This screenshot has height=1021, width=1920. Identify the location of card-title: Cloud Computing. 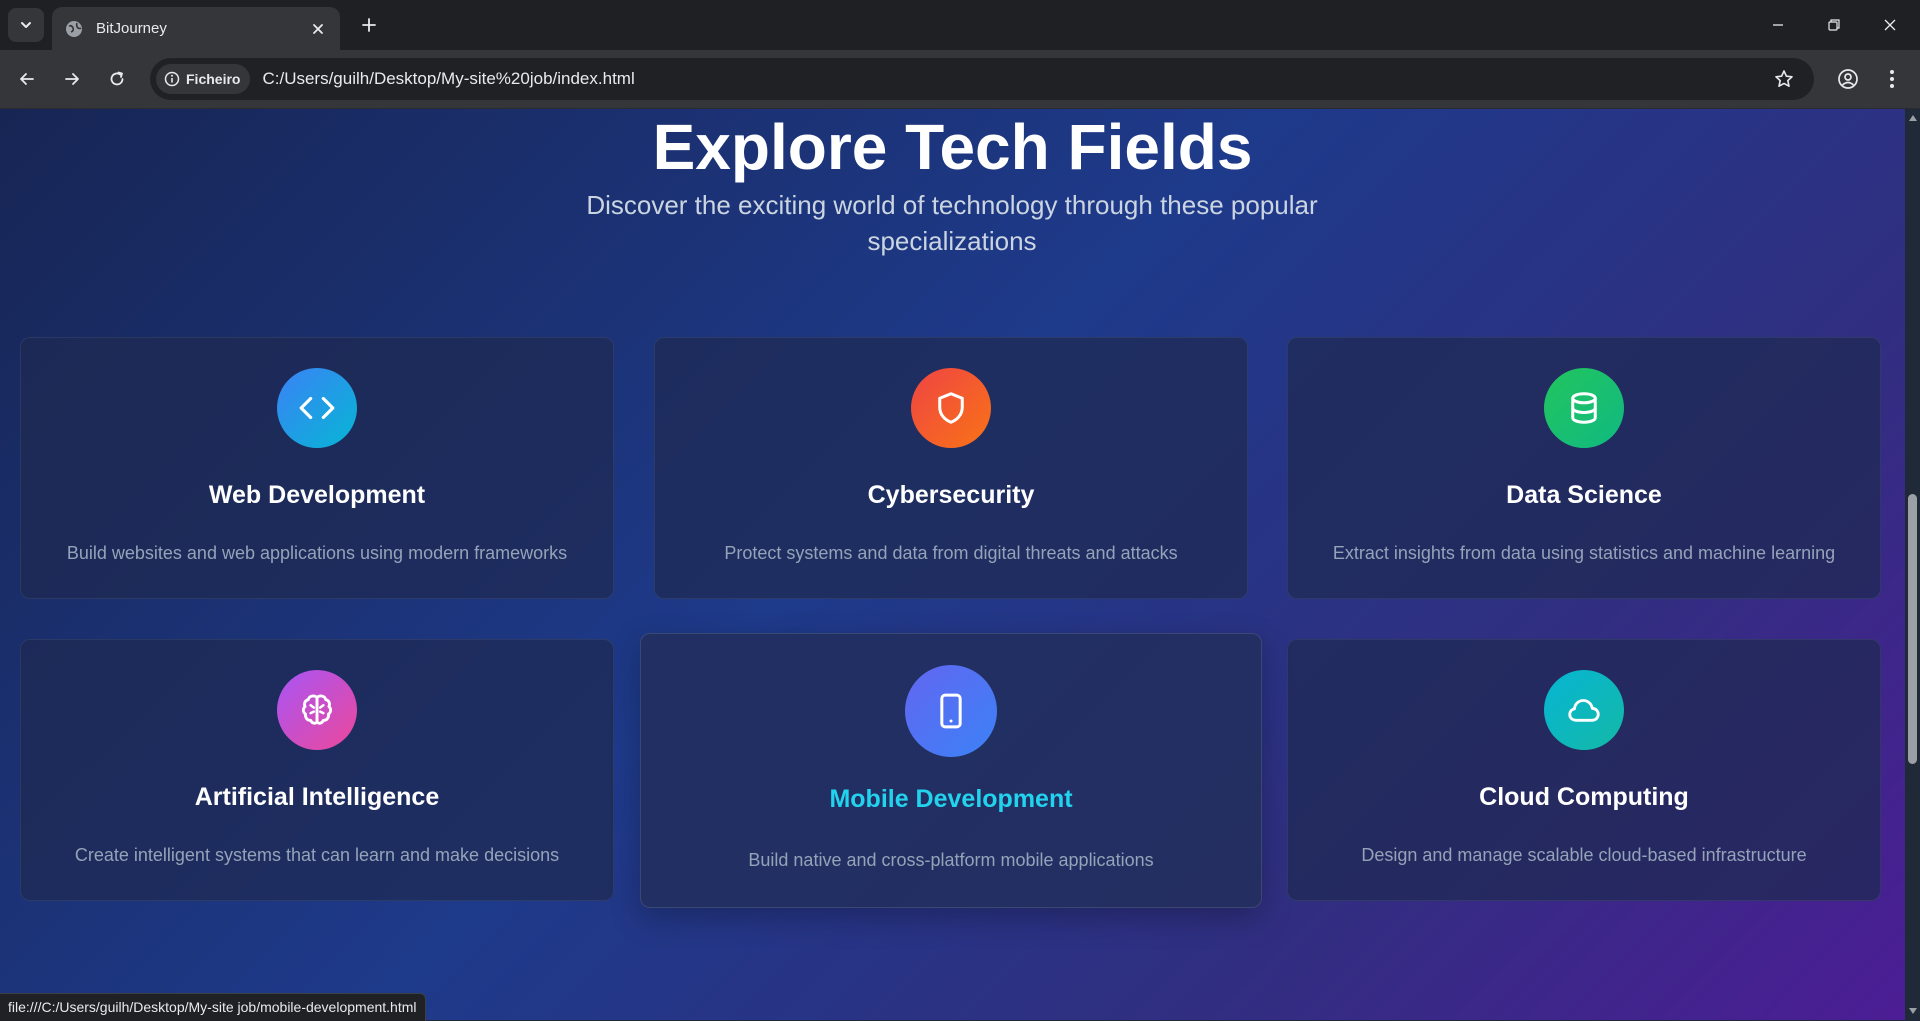
(1584, 797).